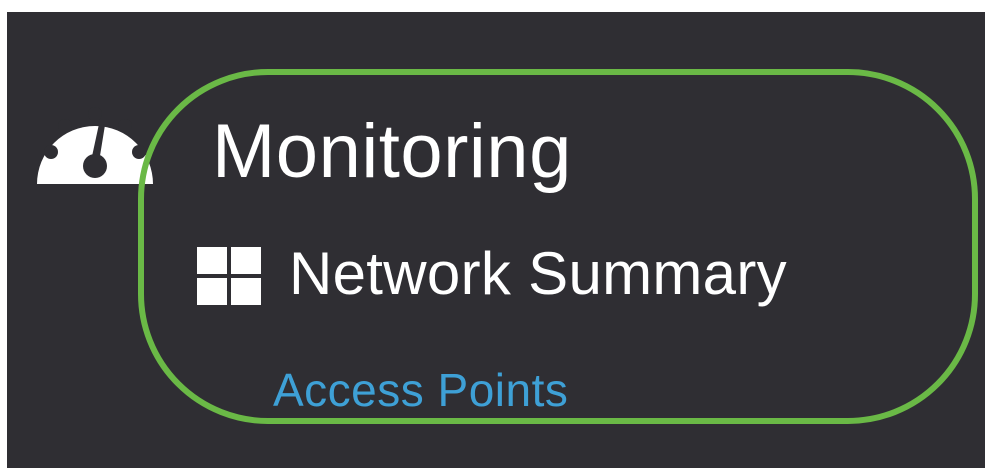  I want to click on dashboard-gauge-icon, so click(95, 145).